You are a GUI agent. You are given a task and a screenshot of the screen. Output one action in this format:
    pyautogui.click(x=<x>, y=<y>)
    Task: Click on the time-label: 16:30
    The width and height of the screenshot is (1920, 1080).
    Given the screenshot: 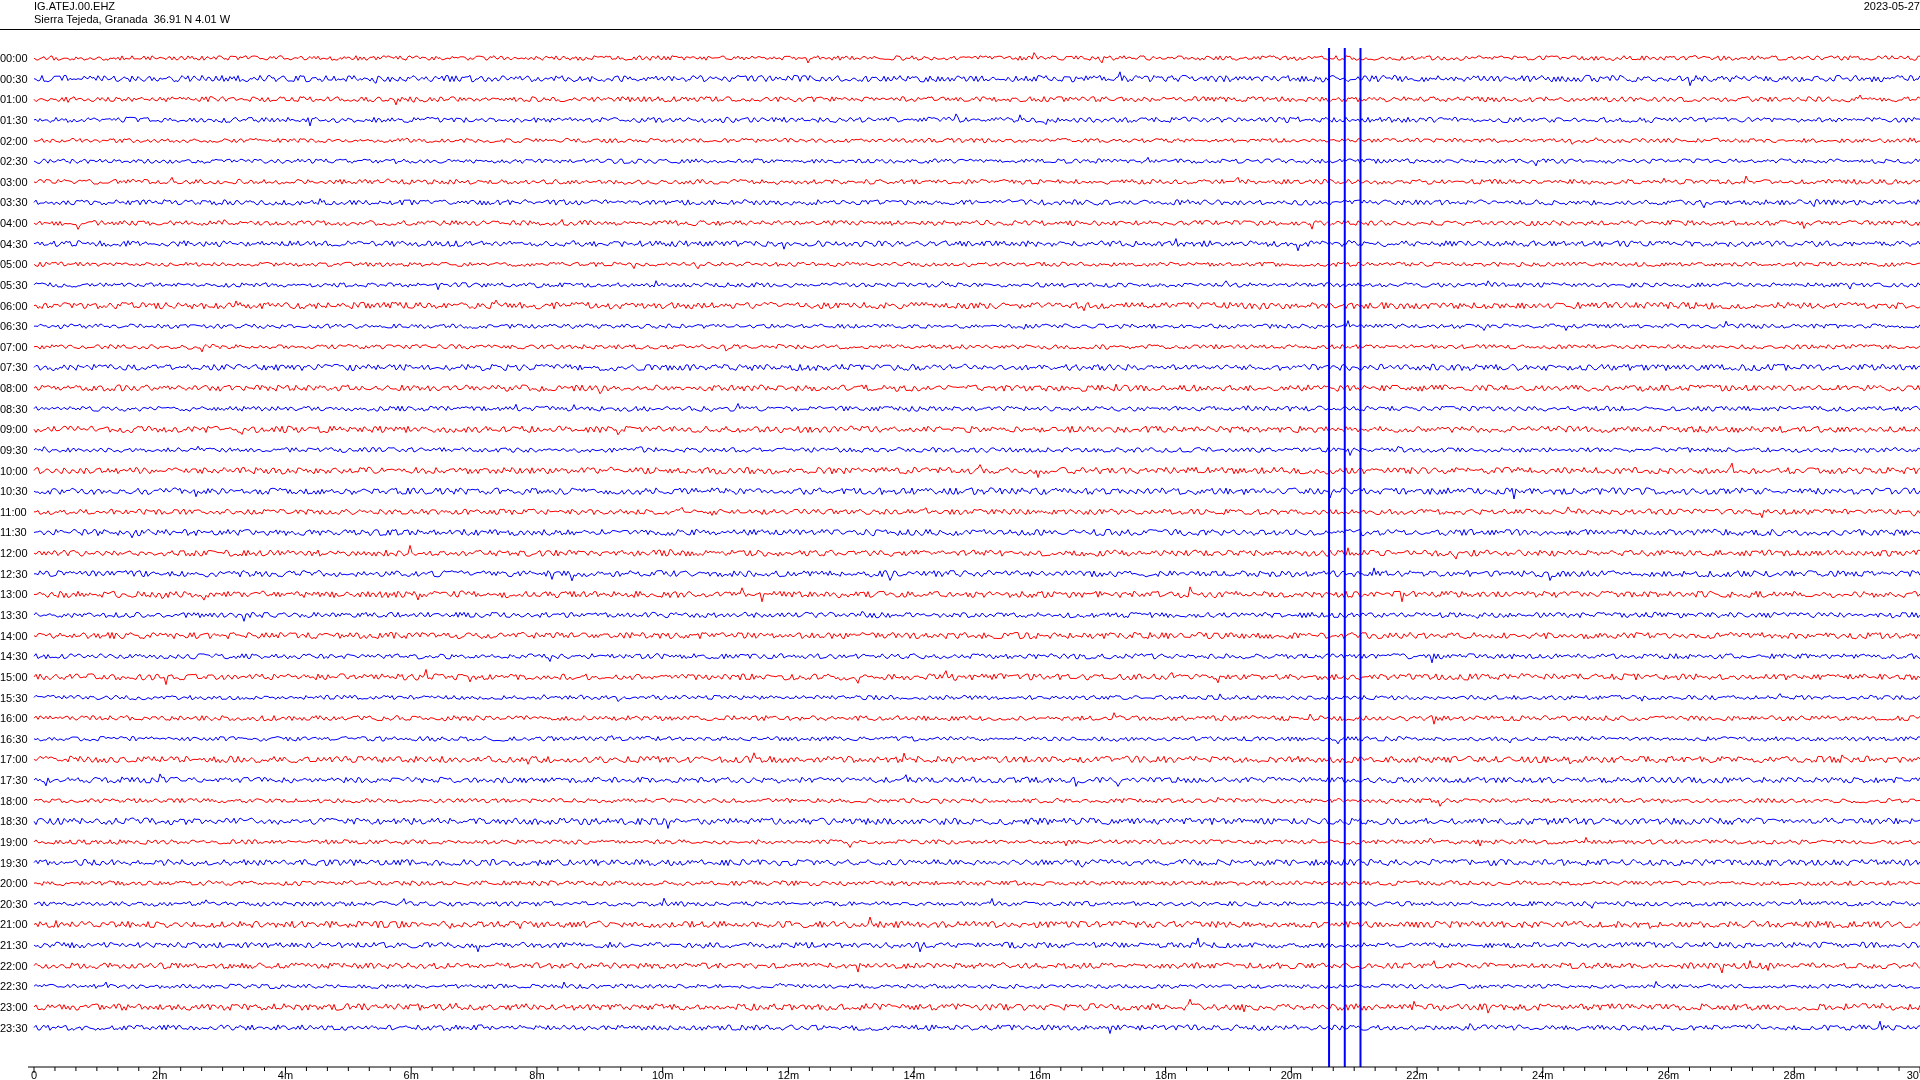 What is the action you would take?
    pyautogui.click(x=14, y=738)
    